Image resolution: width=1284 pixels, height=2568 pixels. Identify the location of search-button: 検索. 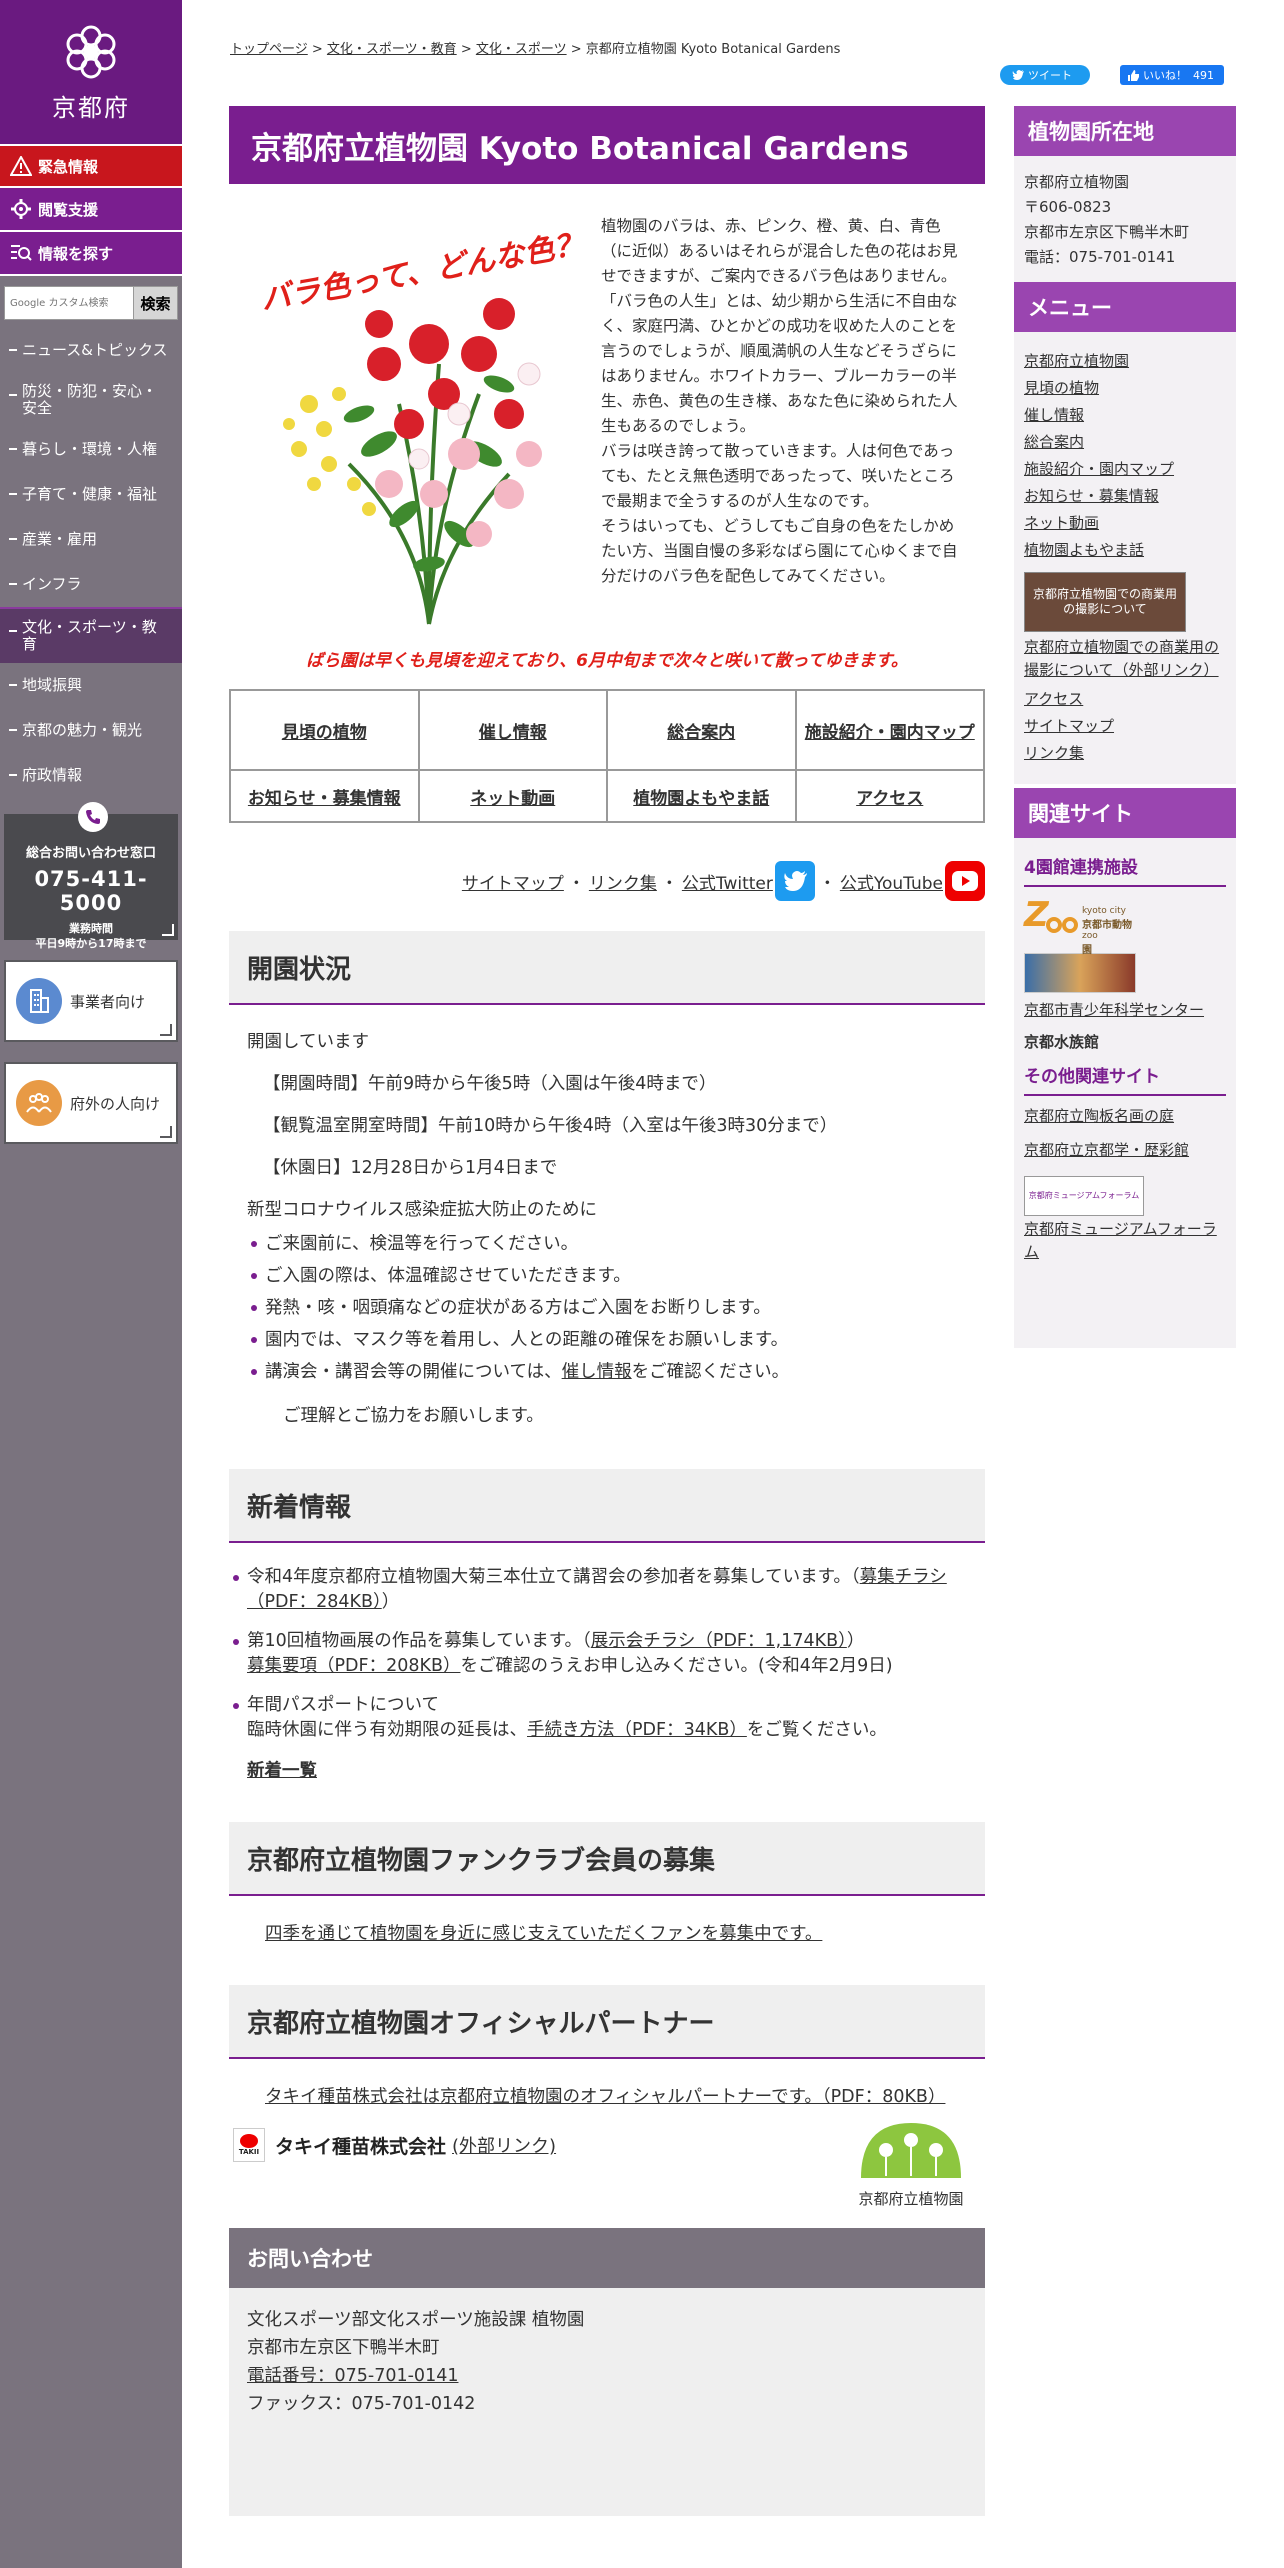
(156, 303).